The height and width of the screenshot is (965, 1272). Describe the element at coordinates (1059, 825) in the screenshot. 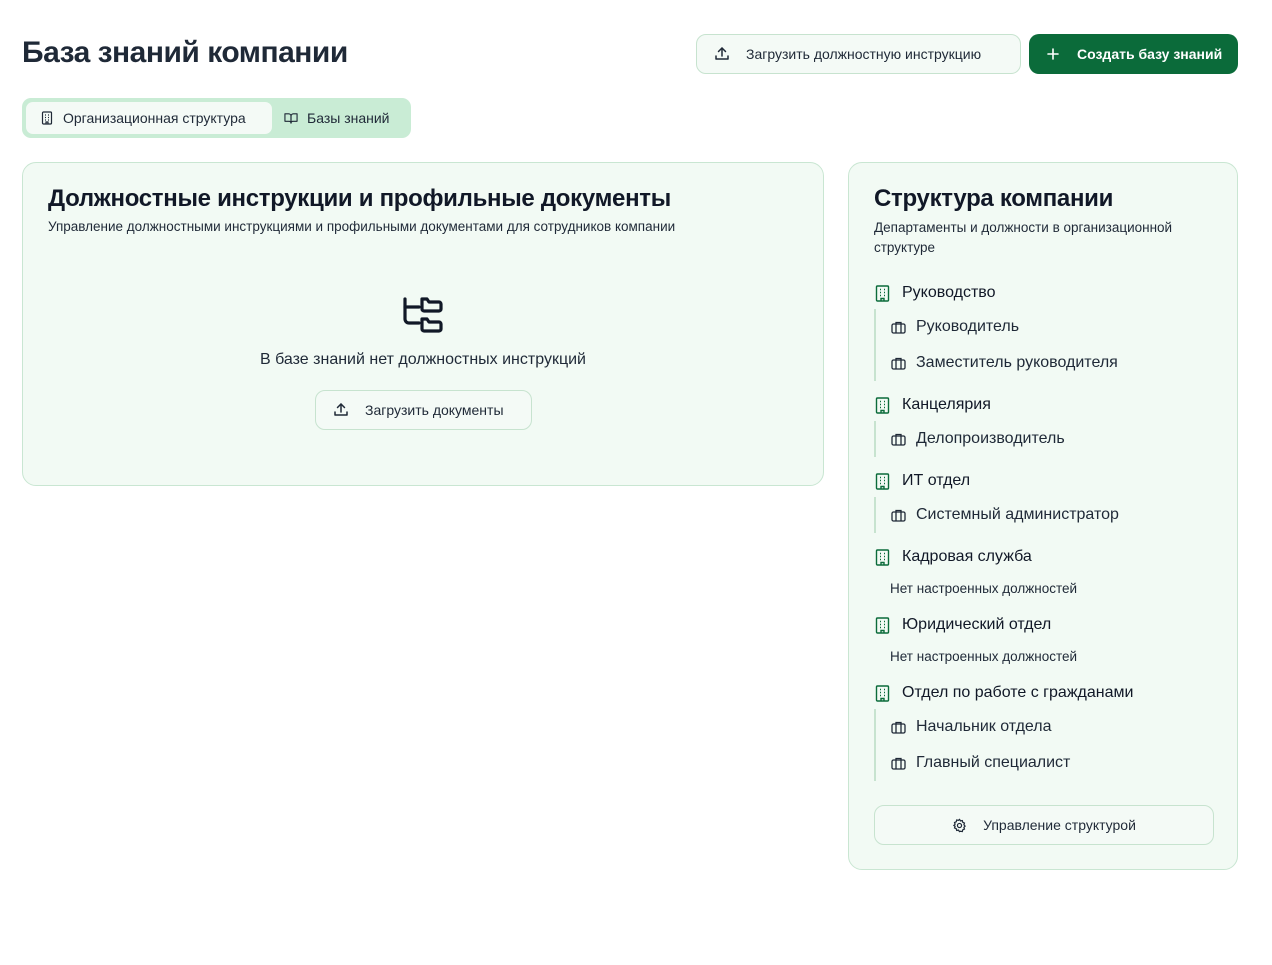

I see `manage-structure-label: Управление структурой` at that location.